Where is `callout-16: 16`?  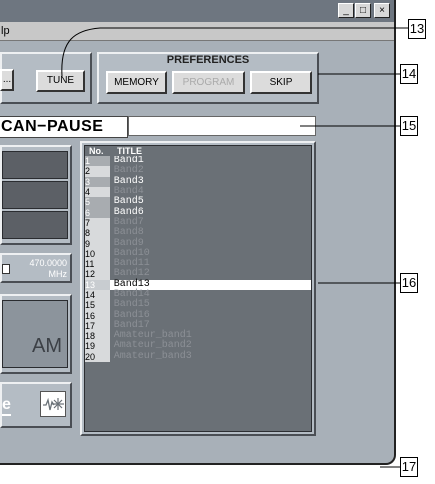 callout-16: 16 is located at coordinates (409, 283).